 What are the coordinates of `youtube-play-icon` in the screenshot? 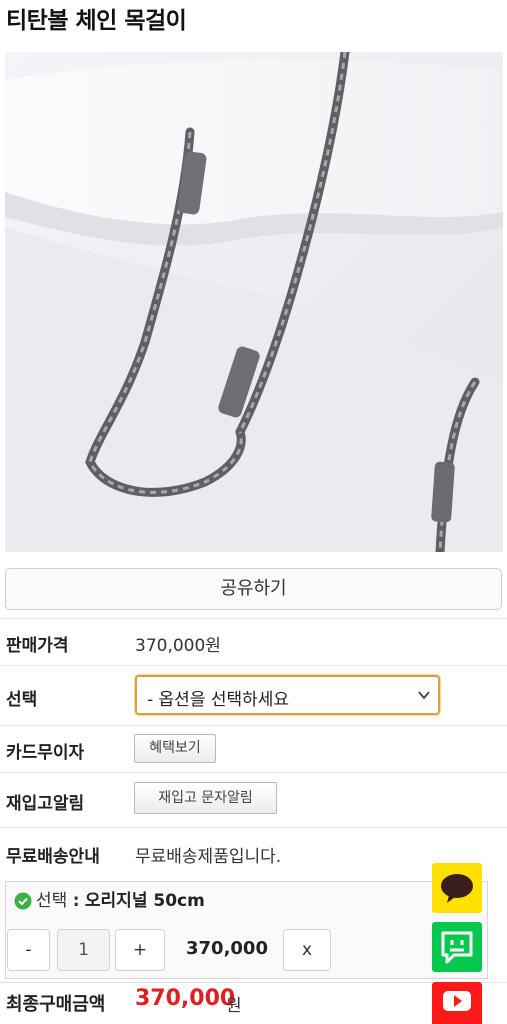 It's located at (457, 1001).